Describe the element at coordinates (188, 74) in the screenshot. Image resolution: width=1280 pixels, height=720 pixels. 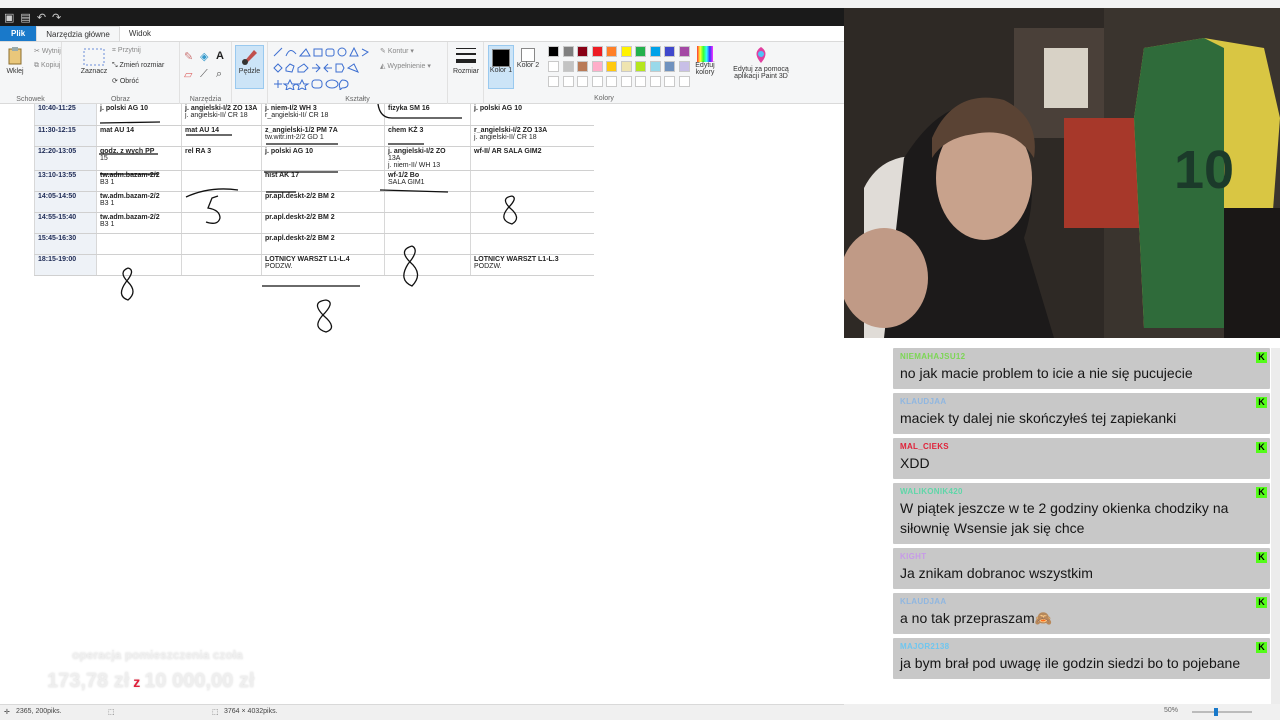
I see `eraser-icon: ▱` at that location.